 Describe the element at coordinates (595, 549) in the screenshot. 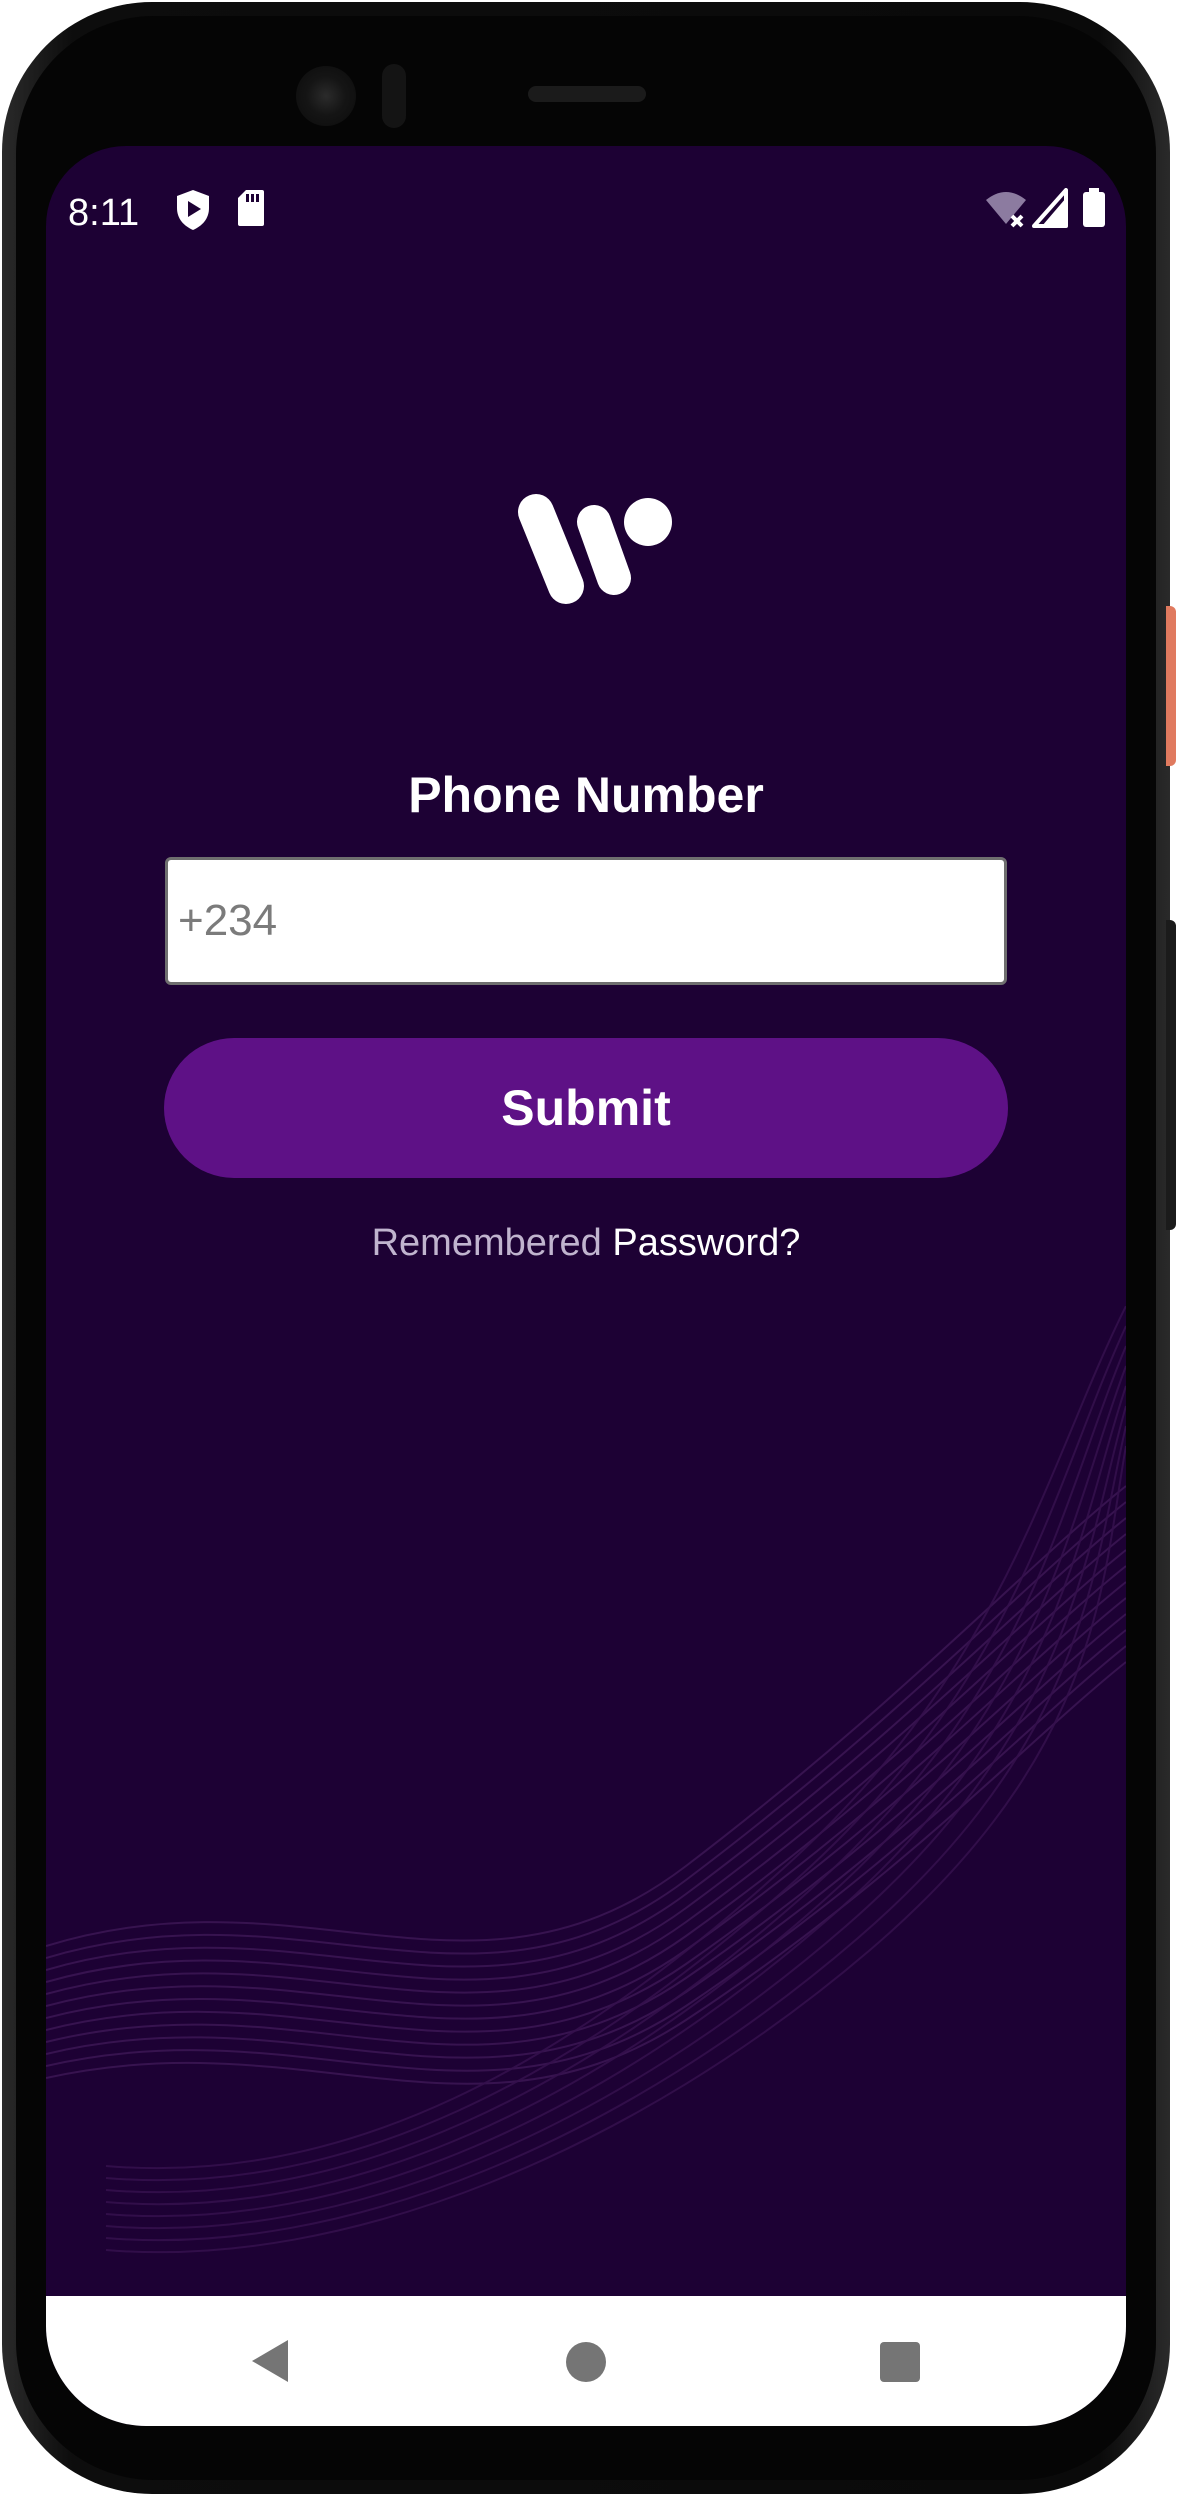

I see `brand-logo` at that location.